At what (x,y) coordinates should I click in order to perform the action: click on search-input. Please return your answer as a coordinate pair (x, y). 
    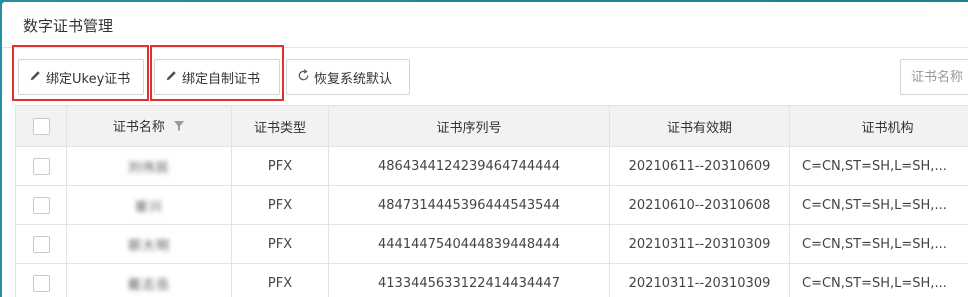
    Looking at the image, I should click on (934, 77).